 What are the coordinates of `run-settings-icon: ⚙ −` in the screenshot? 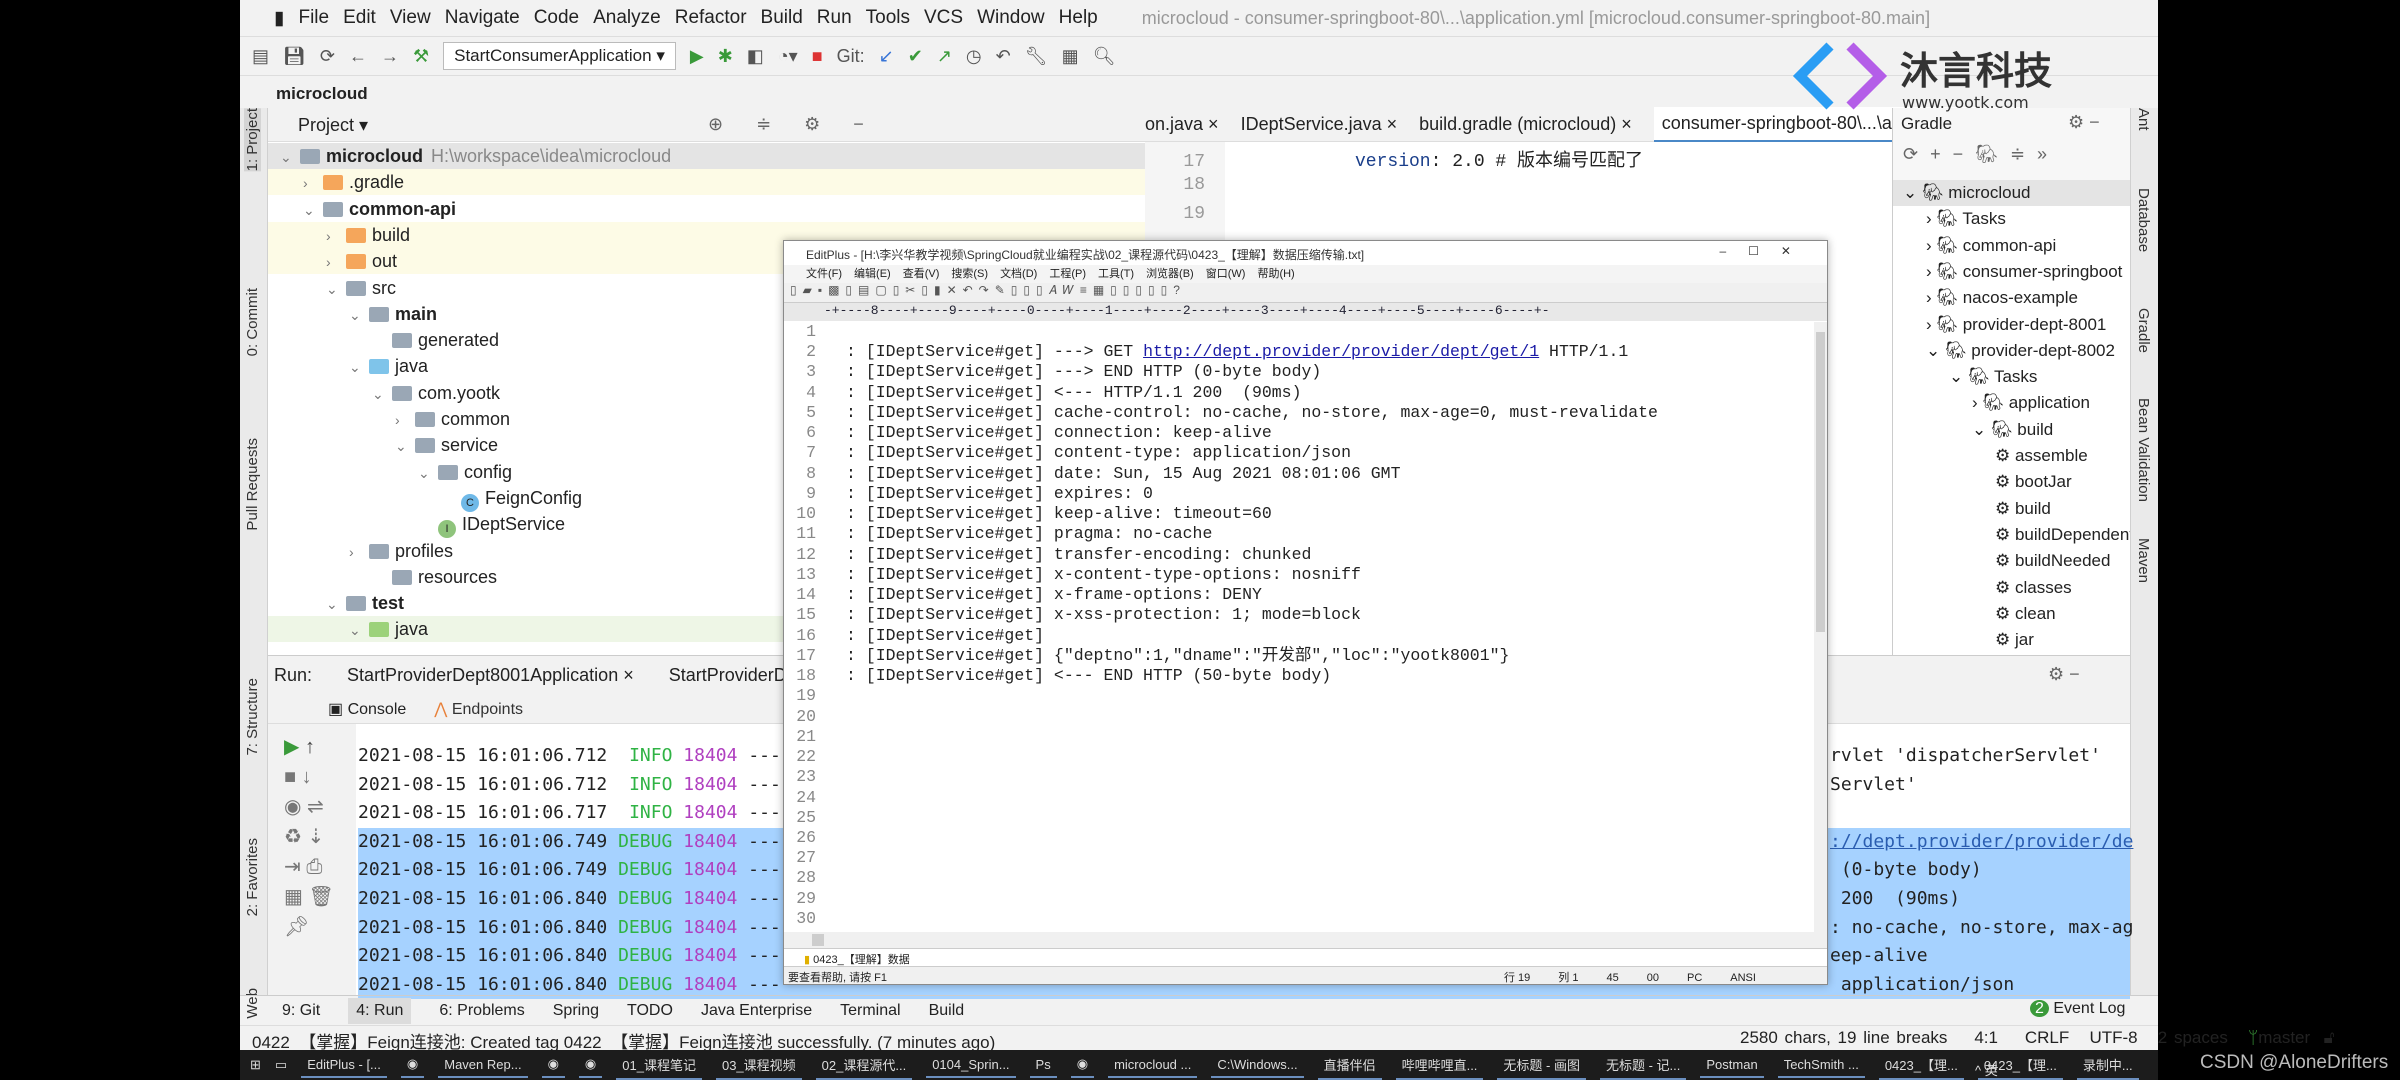 It's located at (2064, 674).